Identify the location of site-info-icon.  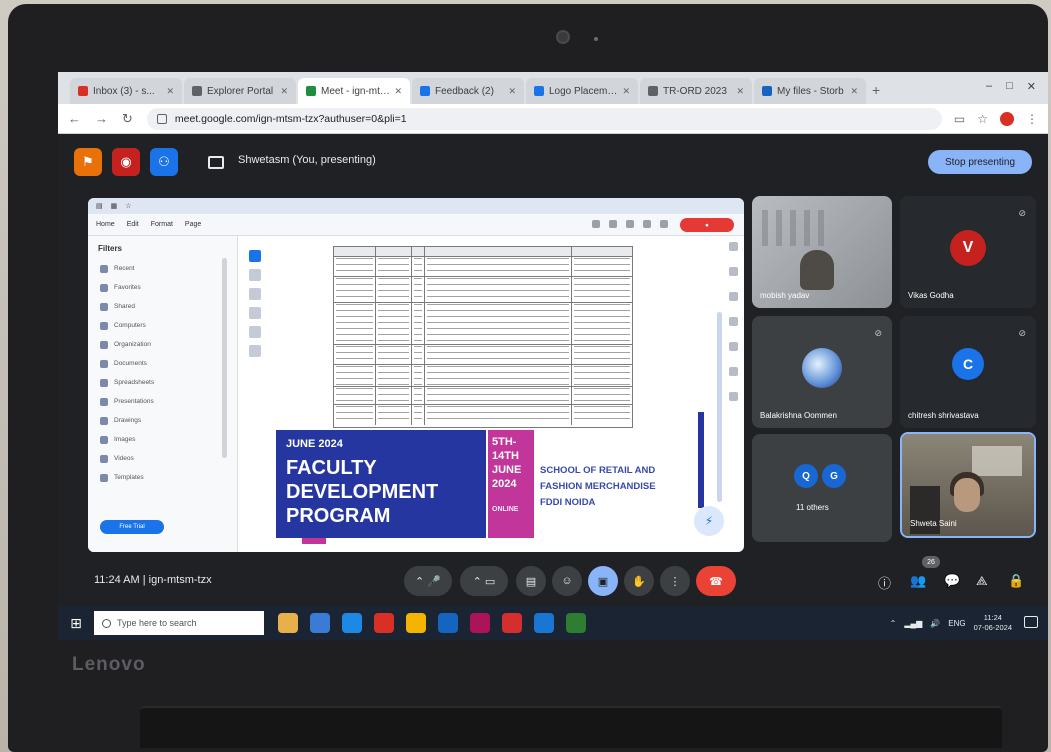
(161, 118).